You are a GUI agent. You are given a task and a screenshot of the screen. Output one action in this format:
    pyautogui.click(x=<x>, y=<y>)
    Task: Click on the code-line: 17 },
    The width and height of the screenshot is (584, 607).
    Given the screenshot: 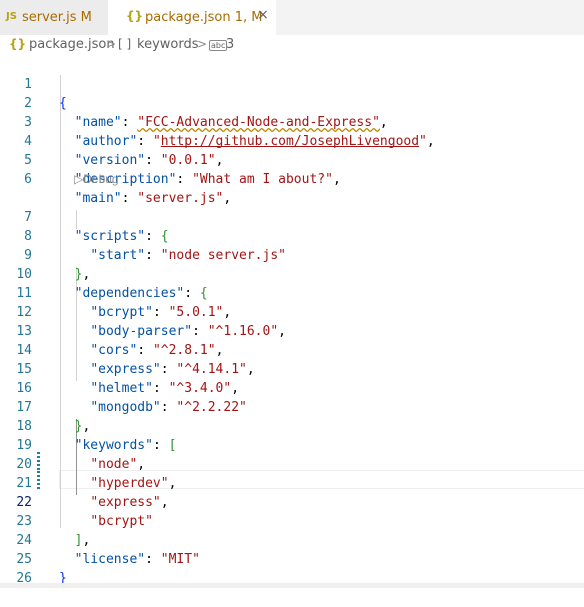 What is the action you would take?
    pyautogui.click(x=292, y=406)
    